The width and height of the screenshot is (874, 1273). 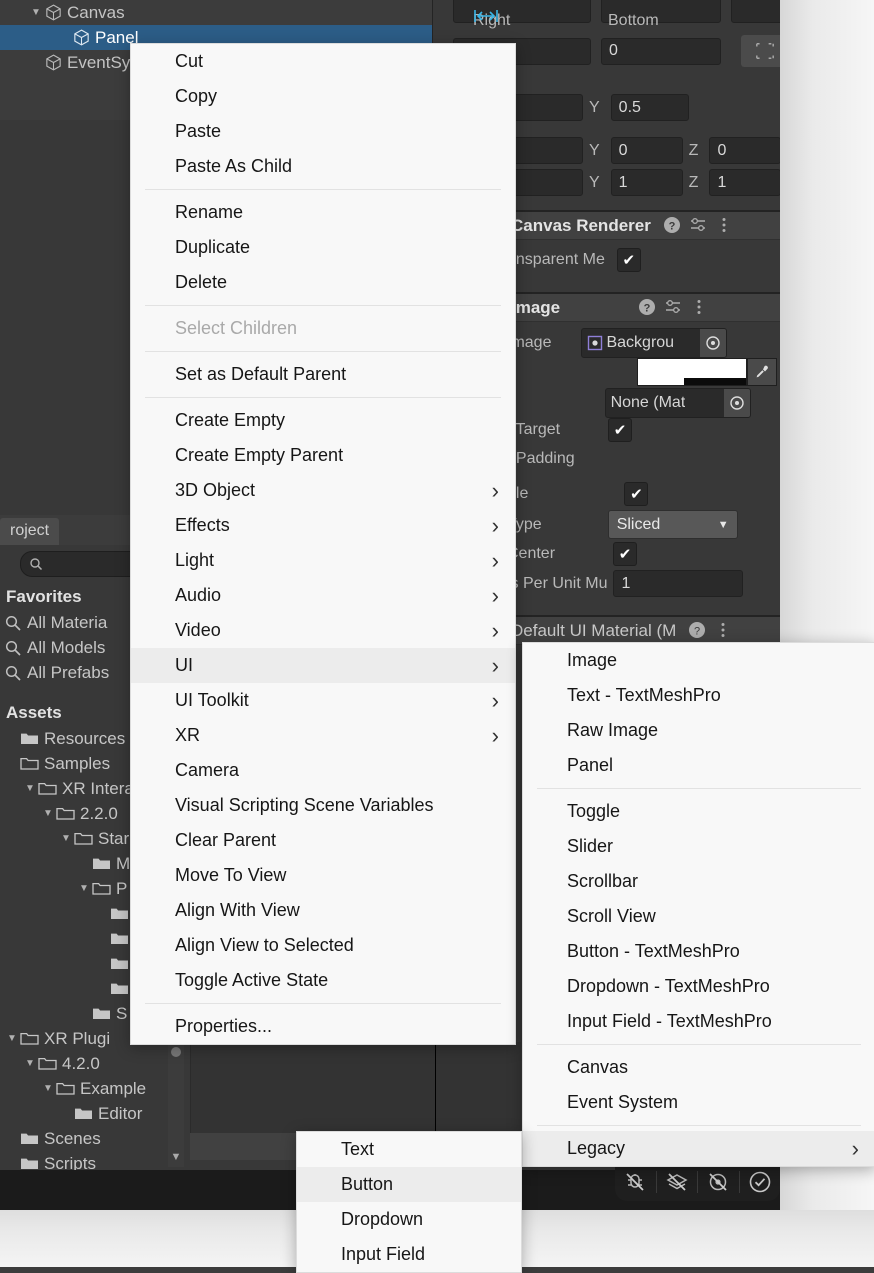 What do you see at coordinates (649, 107) in the screenshot?
I see `pivot-y-field: 0.5` at bounding box center [649, 107].